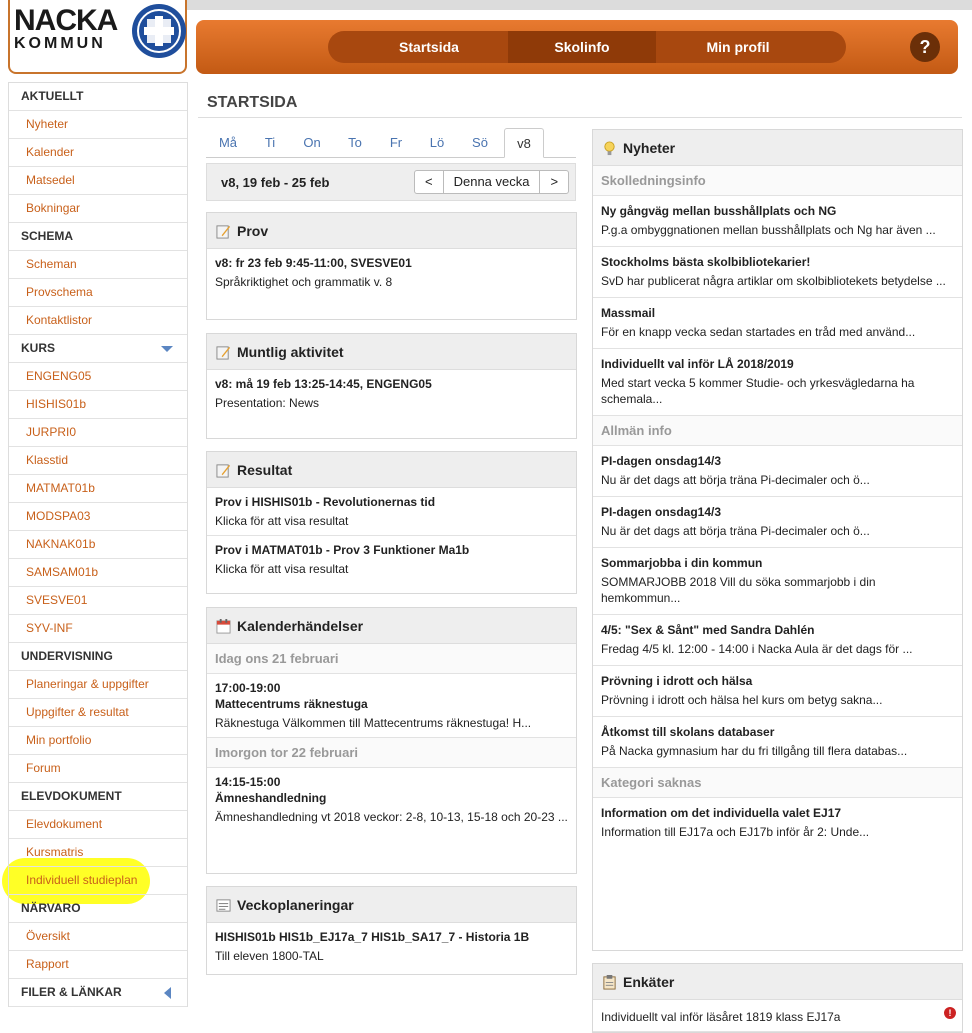  What do you see at coordinates (98, 461) in the screenshot?
I see `sidebar-item-13: Klasstid` at bounding box center [98, 461].